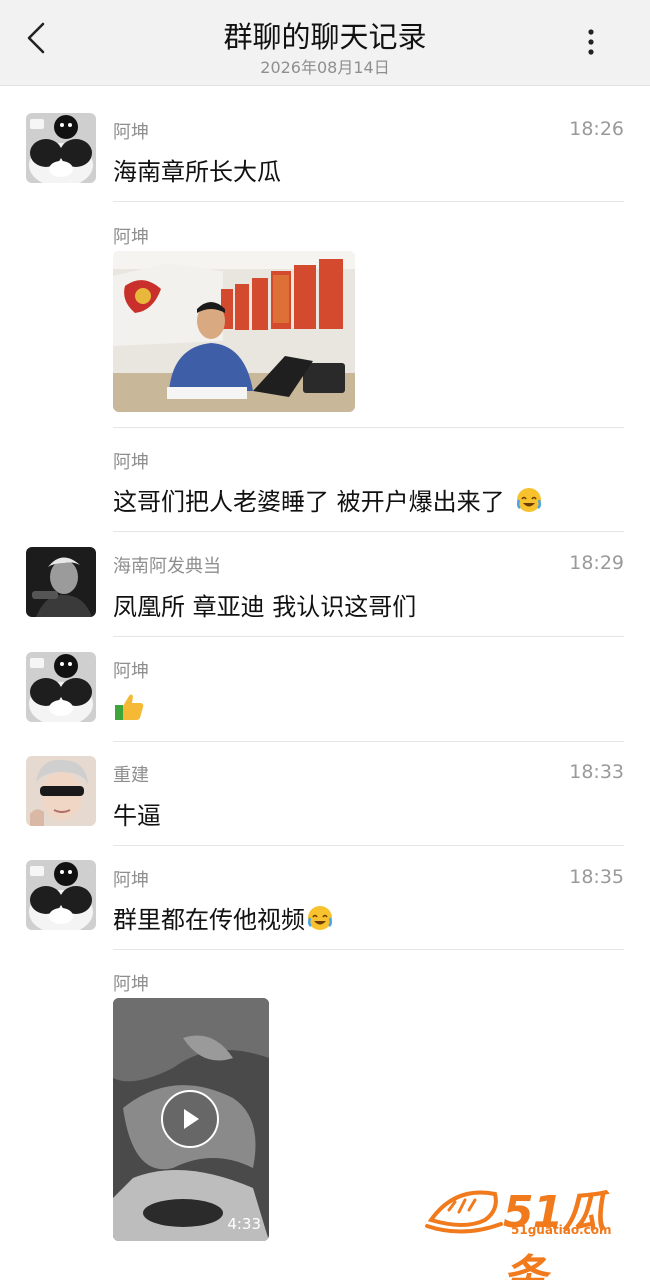  I want to click on page-title: 群聊的聊天记录, so click(325, 37).